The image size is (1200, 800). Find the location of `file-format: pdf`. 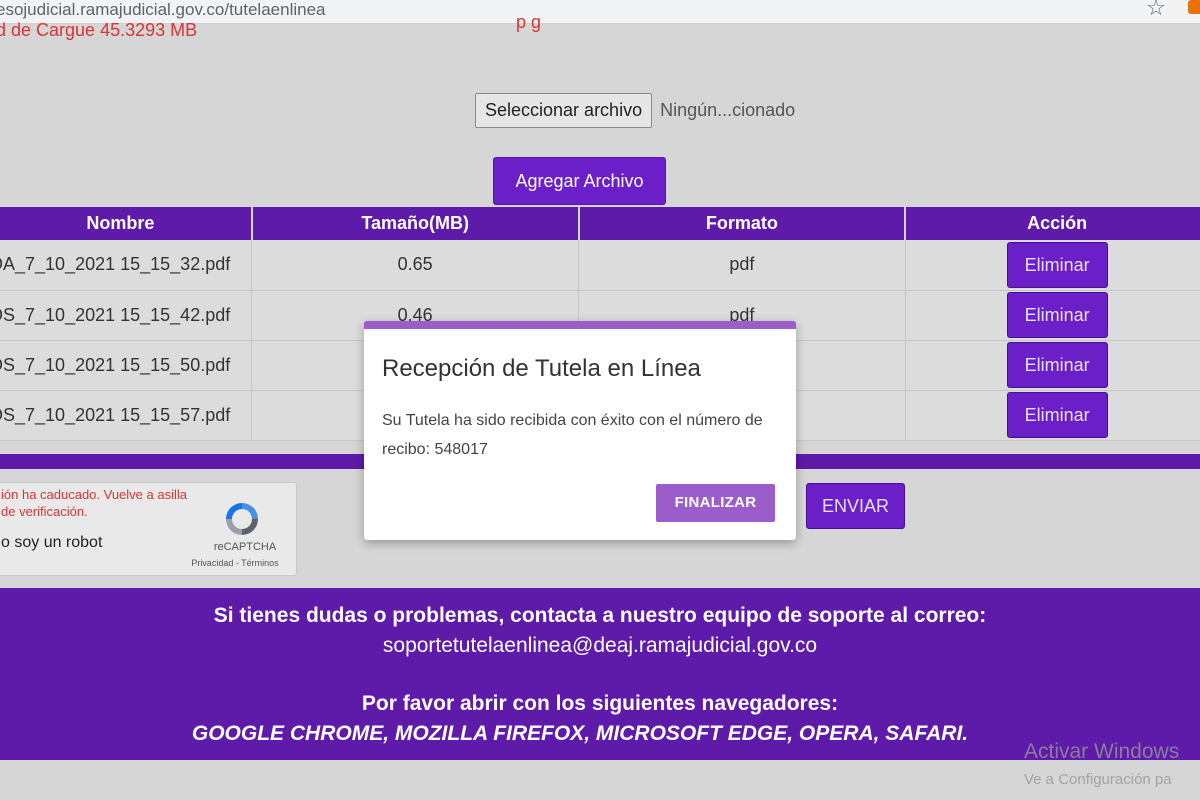

file-format: pdf is located at coordinates (742, 265).